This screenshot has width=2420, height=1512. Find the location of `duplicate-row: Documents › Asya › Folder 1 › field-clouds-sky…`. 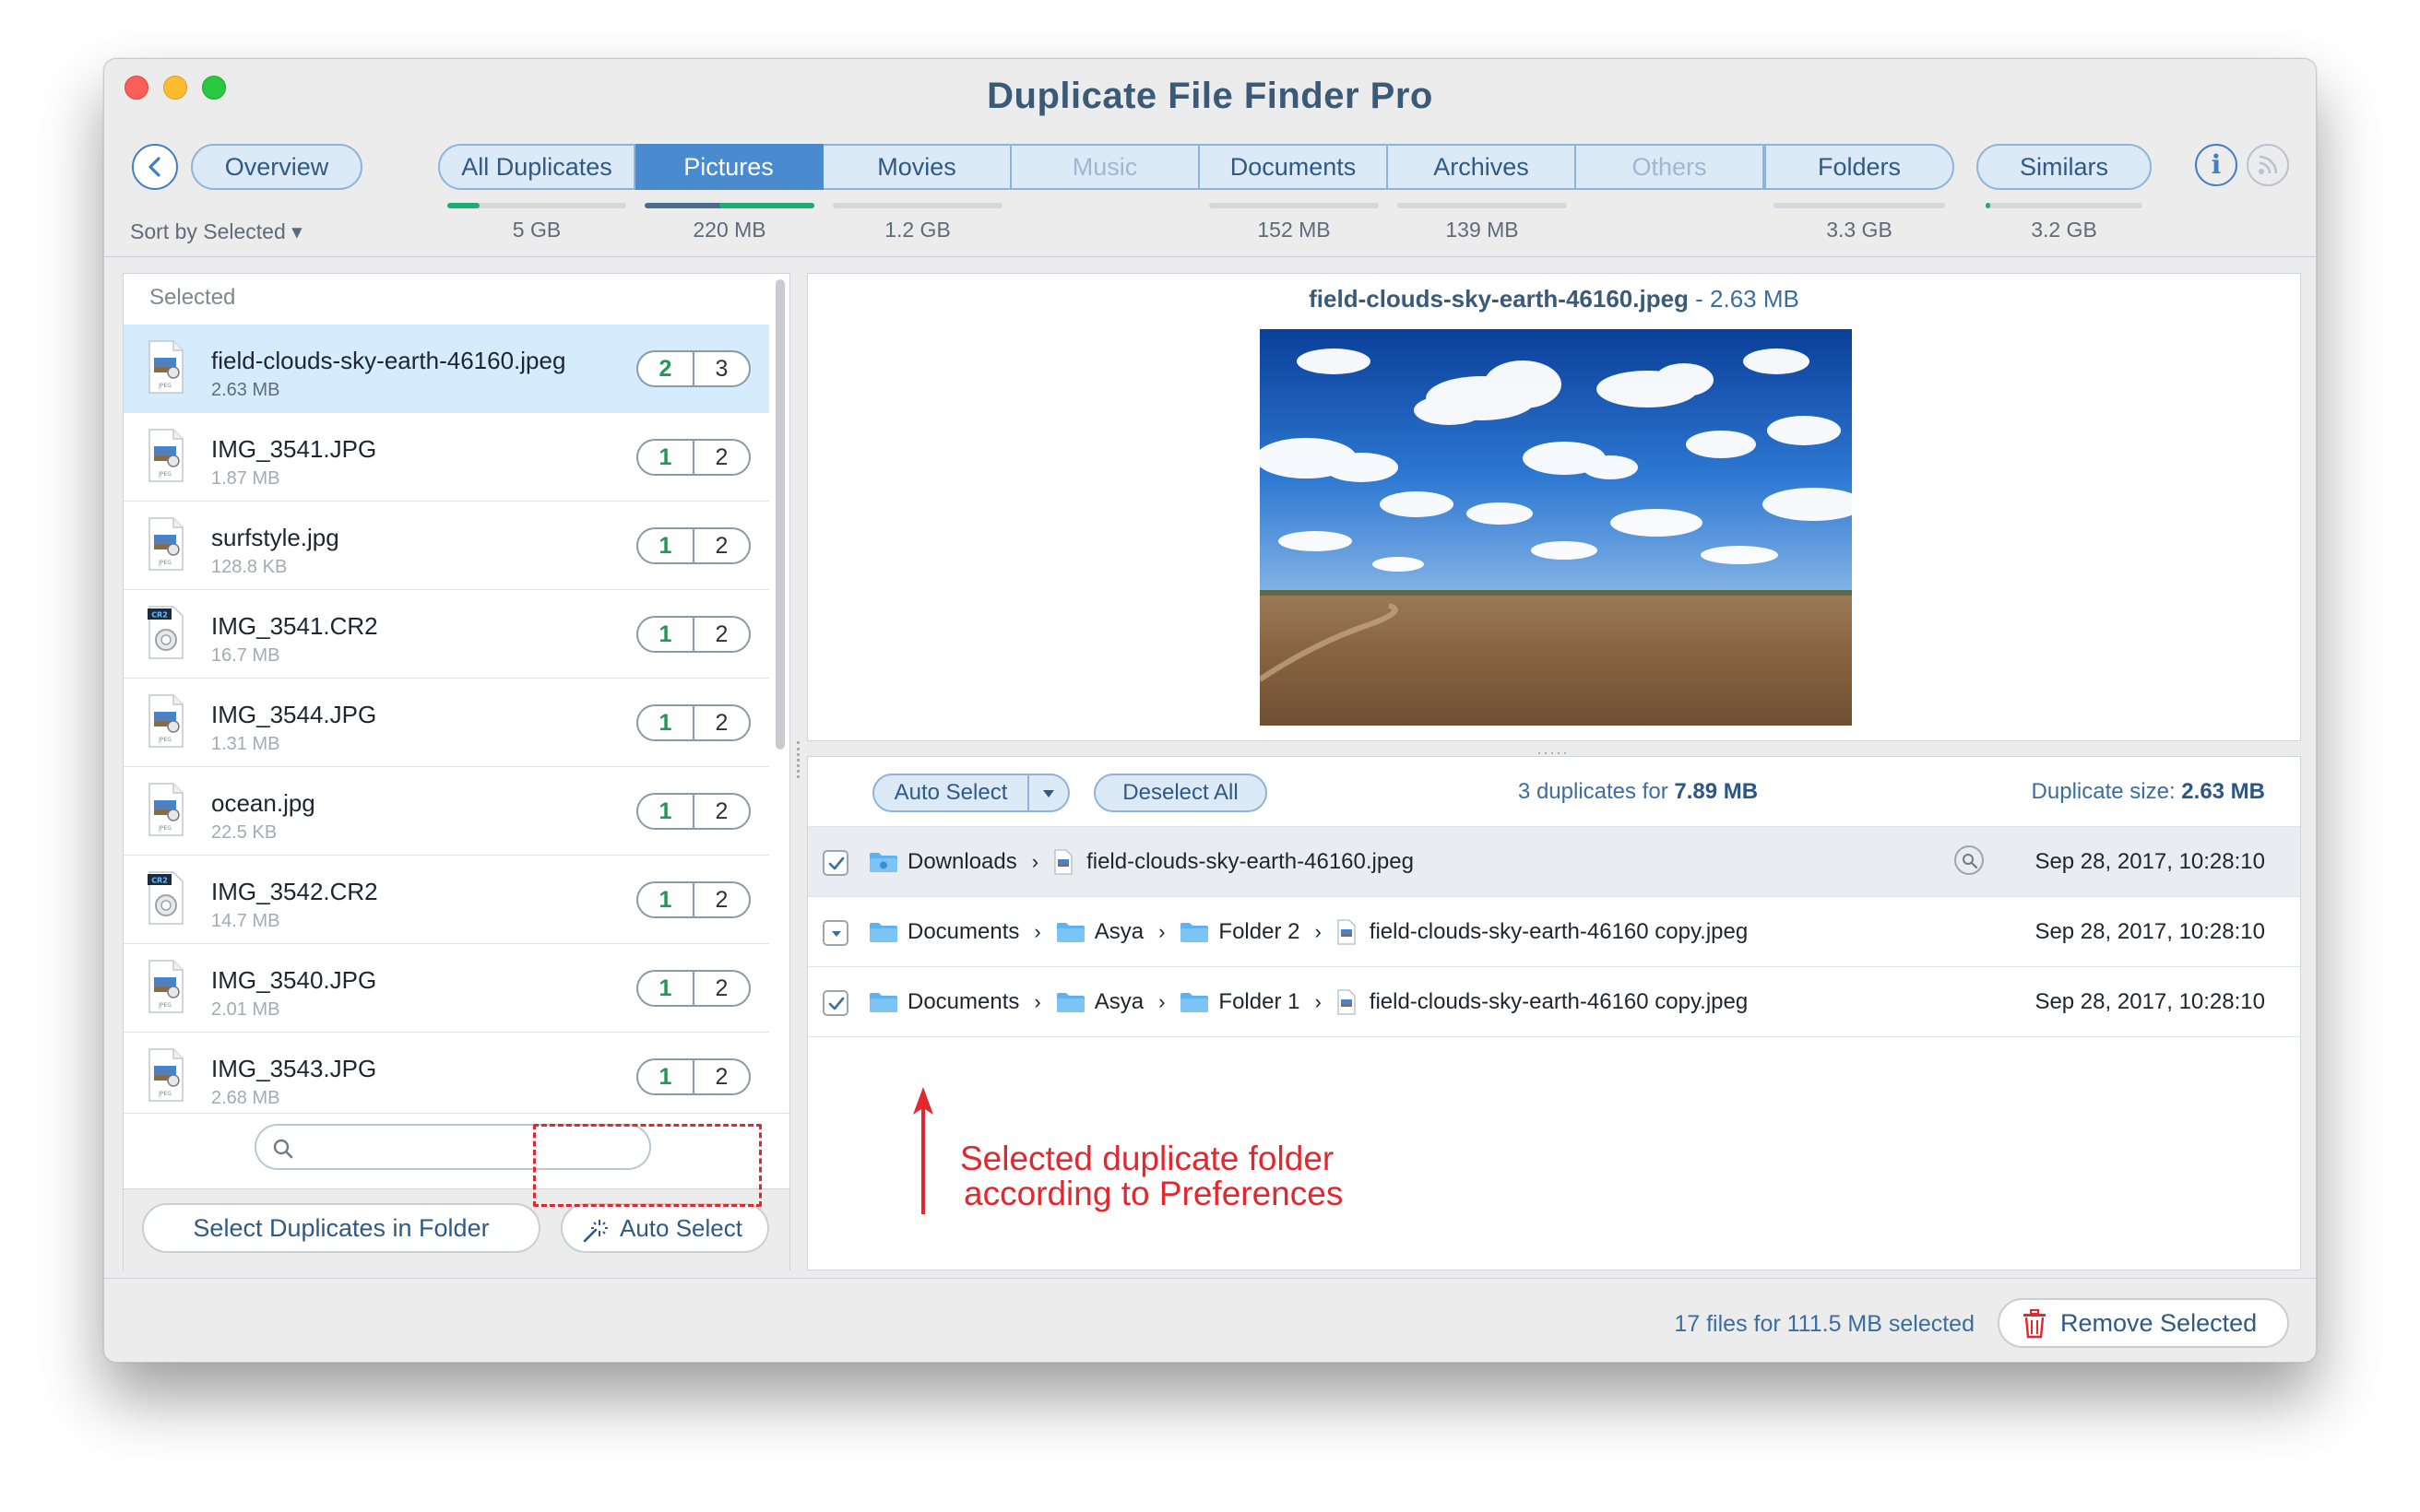

duplicate-row: Documents › Asya › Folder 1 › field-clouds-sky… is located at coordinates (1554, 1002).